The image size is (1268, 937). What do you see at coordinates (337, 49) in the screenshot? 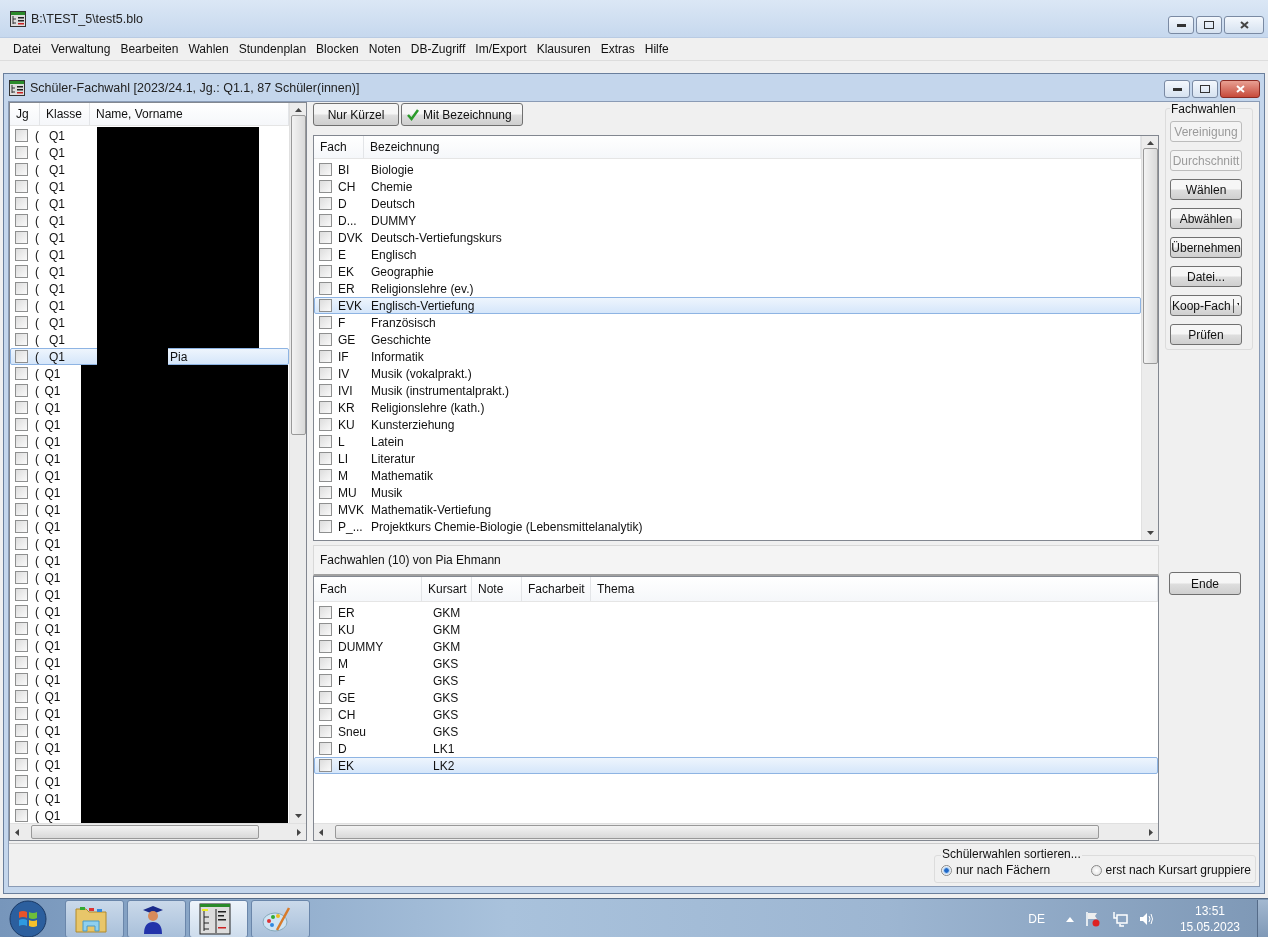
I see `menu-item: Blocken` at bounding box center [337, 49].